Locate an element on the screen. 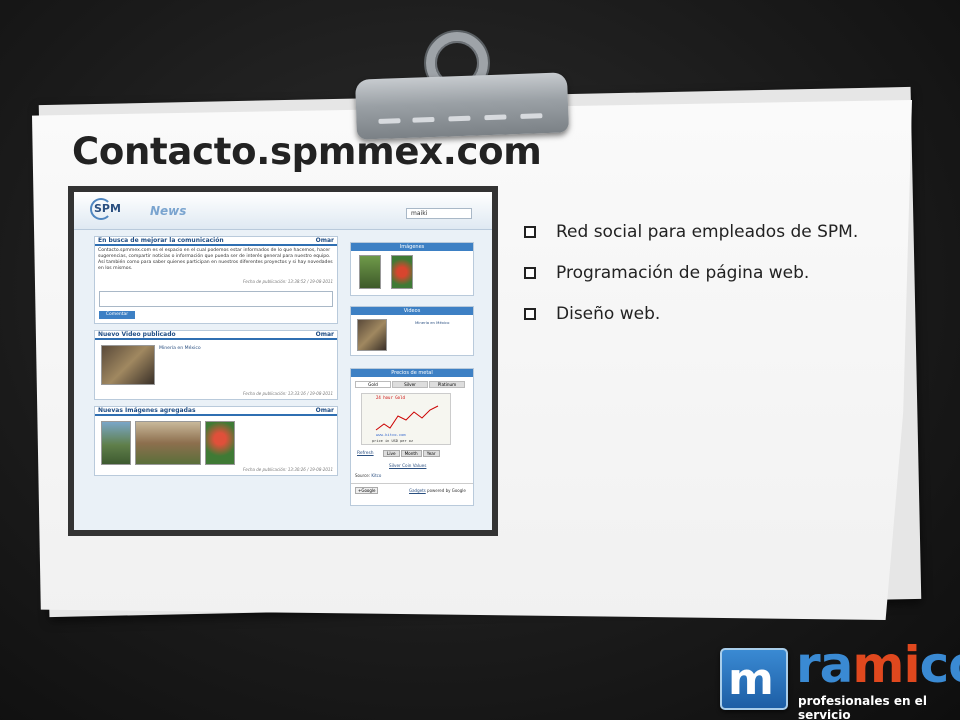 This screenshot has width=960, height=720. ramico-wordmark: ramico is located at coordinates (878, 665).